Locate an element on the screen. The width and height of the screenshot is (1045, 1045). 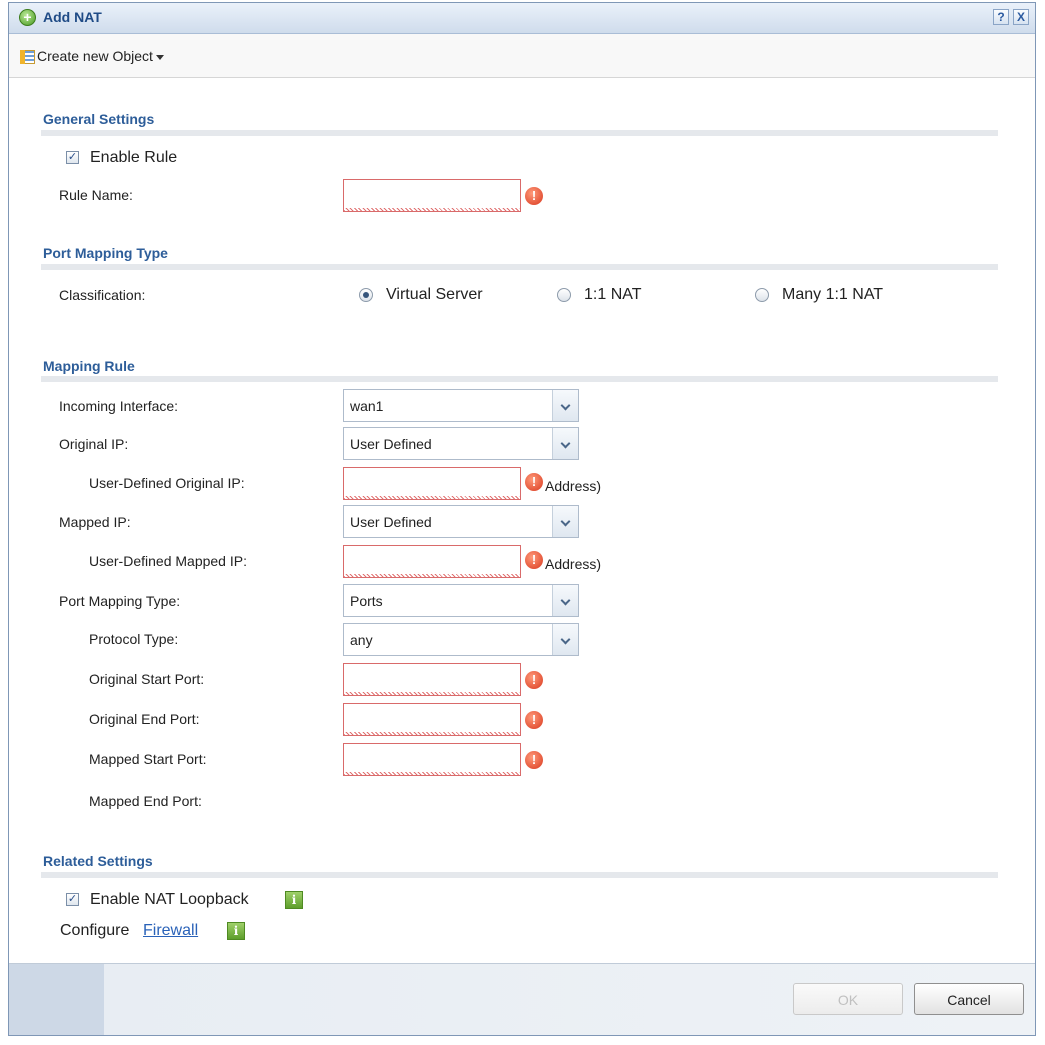
enable-nat-loopback-label: Enable NAT Loopback is located at coordinates (169, 899).